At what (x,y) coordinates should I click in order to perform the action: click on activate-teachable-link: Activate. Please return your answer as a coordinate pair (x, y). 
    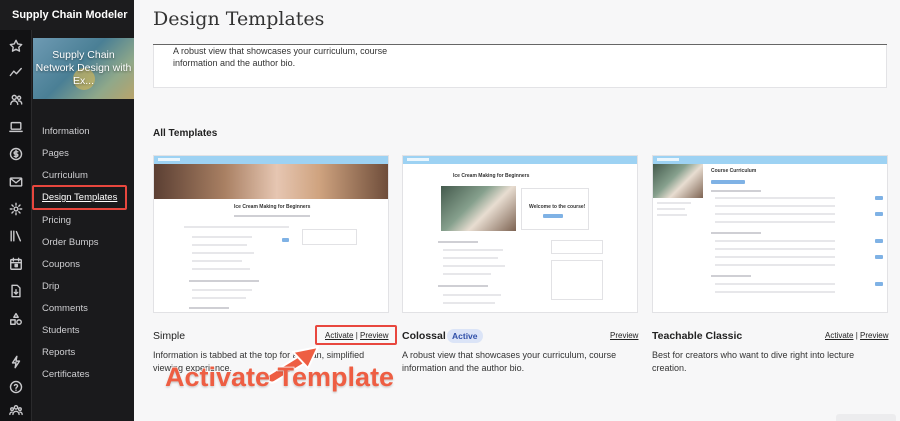
    Looking at the image, I should click on (839, 335).